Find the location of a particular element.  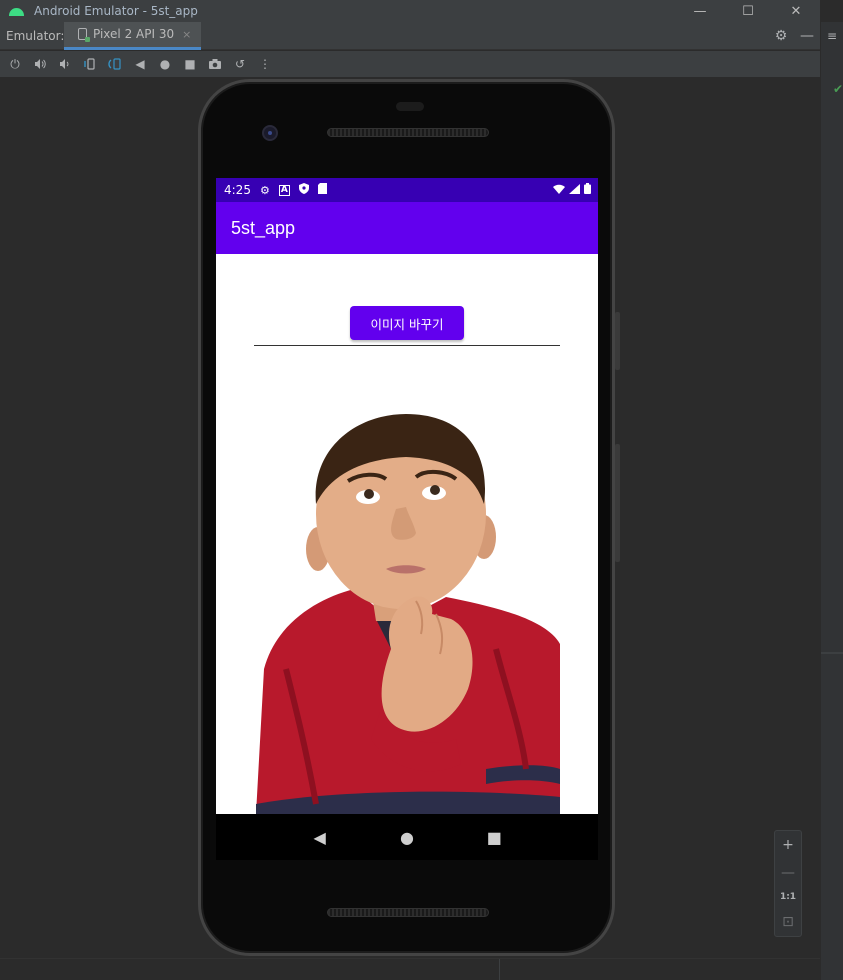

top-speaker is located at coordinates (408, 132).